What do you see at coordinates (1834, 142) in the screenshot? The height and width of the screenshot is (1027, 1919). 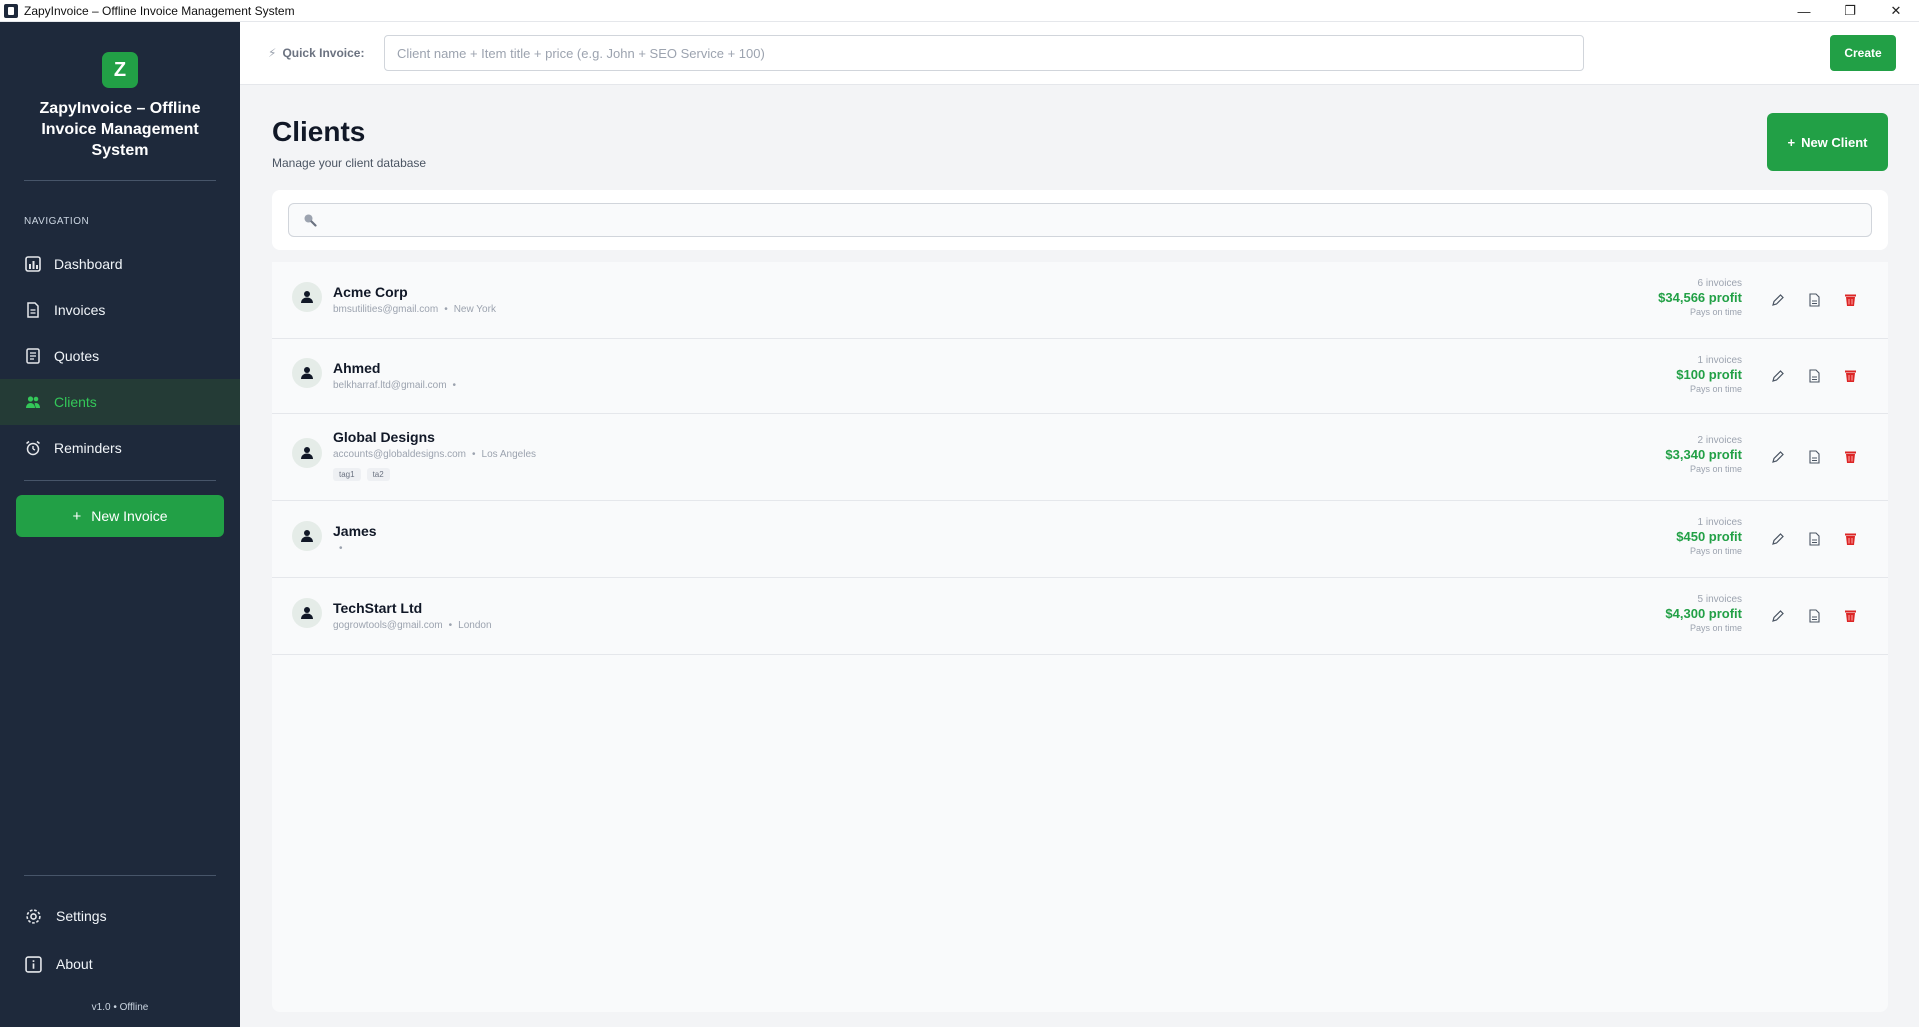 I see `new-client-label: New Client` at bounding box center [1834, 142].